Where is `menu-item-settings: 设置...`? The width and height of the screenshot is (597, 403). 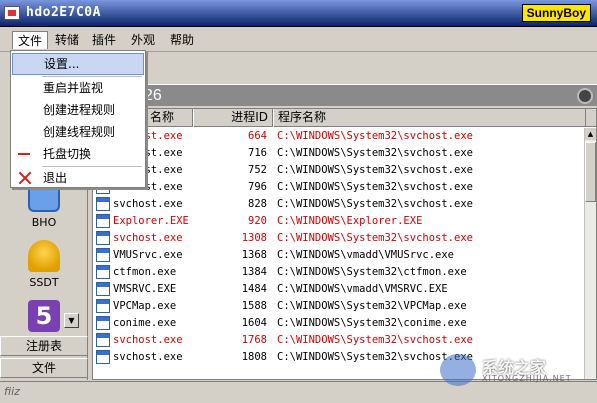
menu-item-settings: 设置... is located at coordinates (78, 64).